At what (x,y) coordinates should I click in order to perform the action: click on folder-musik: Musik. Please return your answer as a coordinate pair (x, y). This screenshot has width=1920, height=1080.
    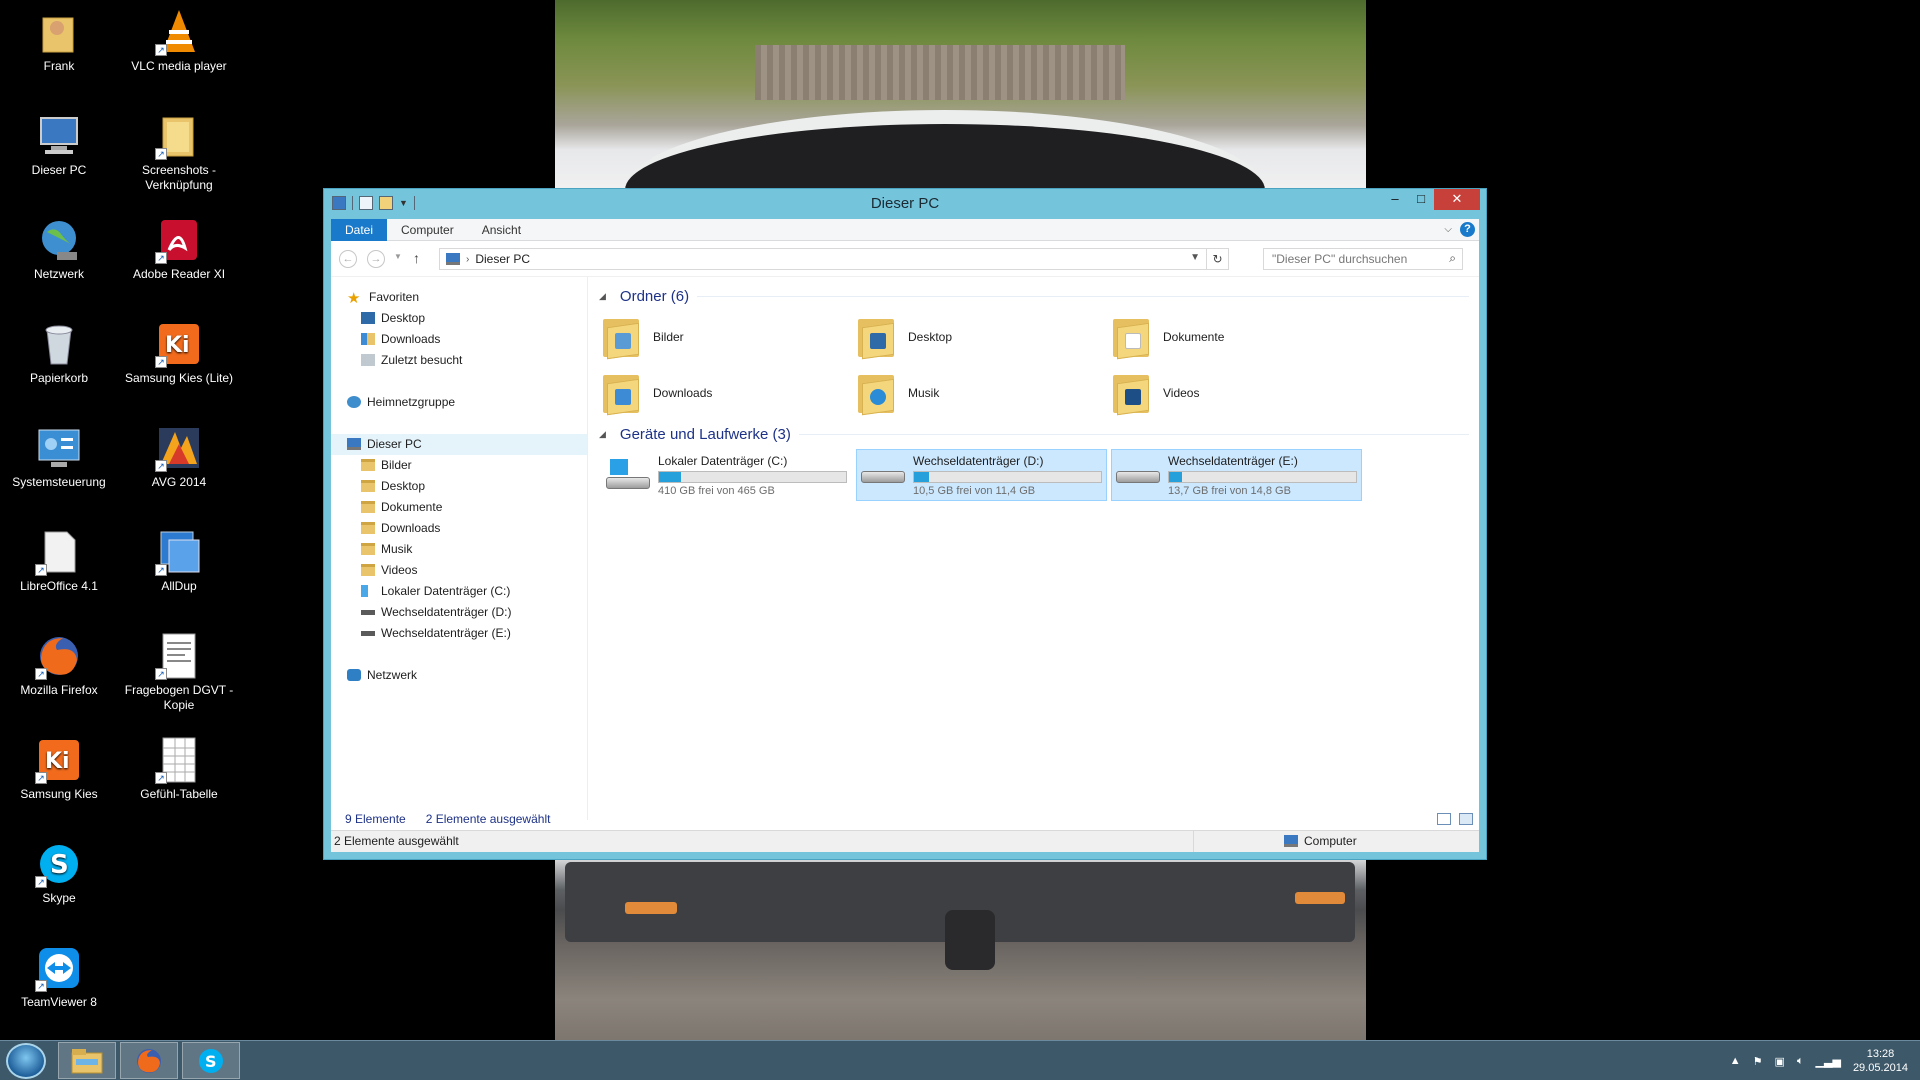
    Looking at the image, I should click on (983, 393).